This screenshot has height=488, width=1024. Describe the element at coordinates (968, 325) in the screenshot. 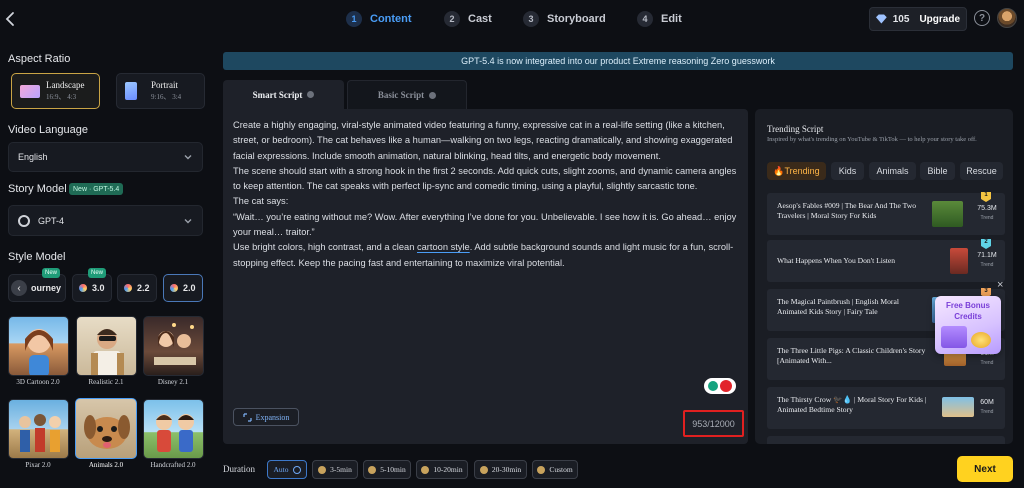

I see `free-bonus-popup: Free Bonus Credits` at that location.